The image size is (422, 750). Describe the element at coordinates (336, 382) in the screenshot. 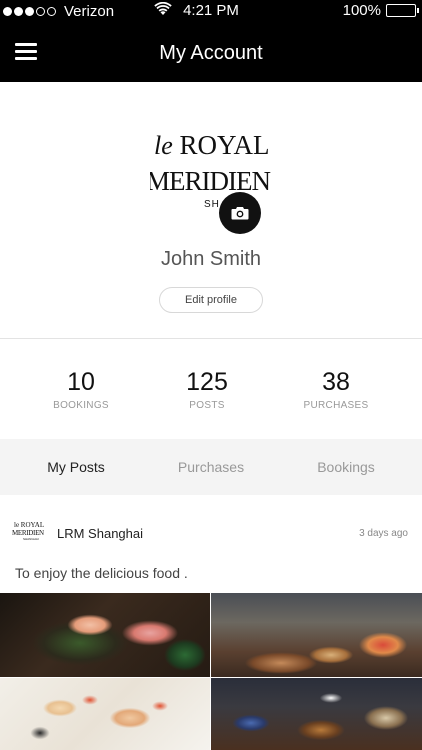

I see `stat-value: 38` at that location.